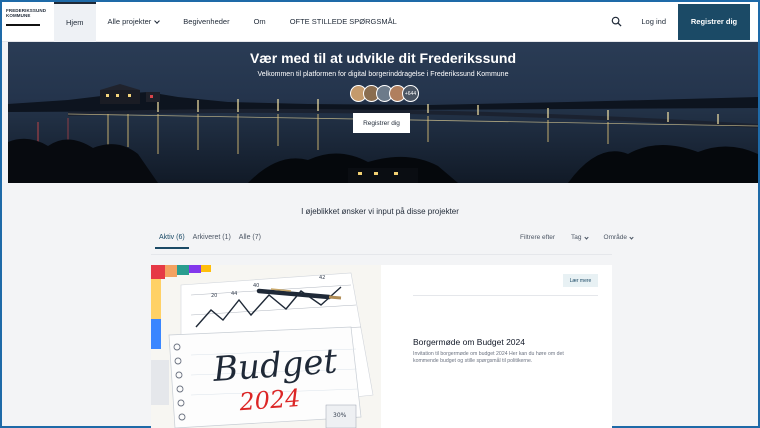 Image resolution: width=760 pixels, height=428 pixels. I want to click on budget-illustration: 20 44 40 42 Budget 2024 30%, so click(262, 346).